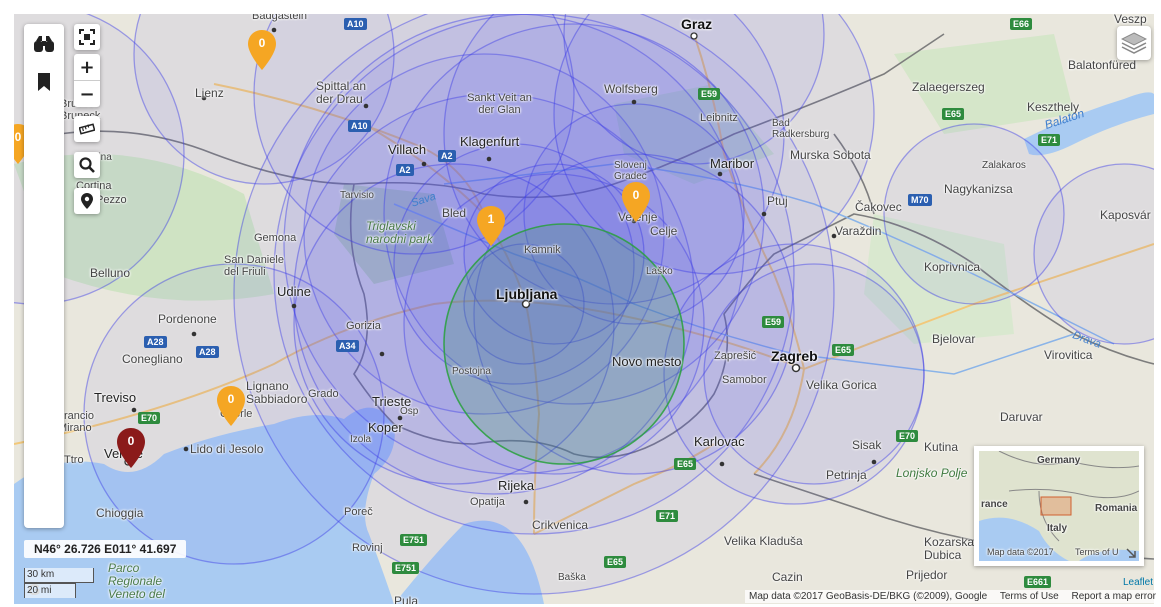 Image resolution: width=1161 pixels, height=607 pixels. I want to click on minimap-germany: Germany, so click(1059, 460).